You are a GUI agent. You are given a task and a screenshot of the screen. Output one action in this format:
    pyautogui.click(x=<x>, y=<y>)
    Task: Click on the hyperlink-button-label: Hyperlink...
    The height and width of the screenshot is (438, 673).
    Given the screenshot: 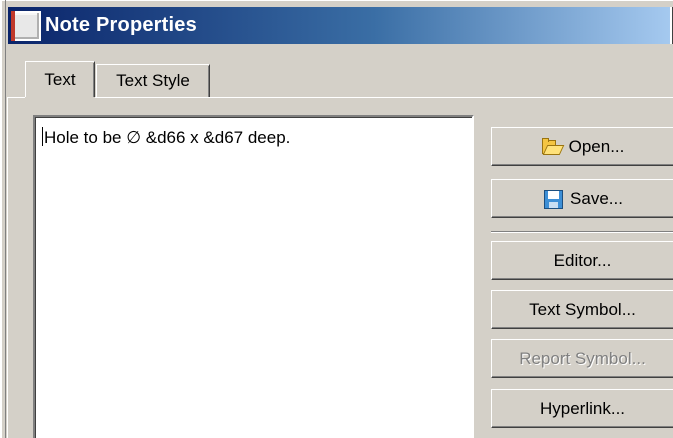 What is the action you would take?
    pyautogui.click(x=582, y=408)
    